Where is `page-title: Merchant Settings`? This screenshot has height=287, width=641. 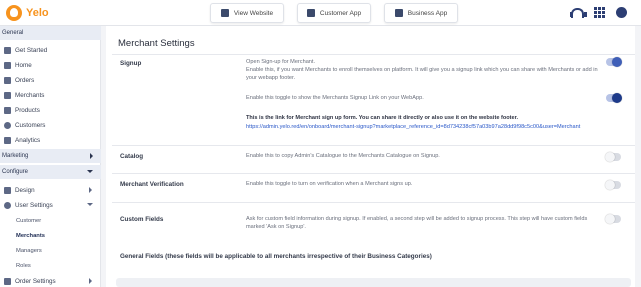 page-title: Merchant Settings is located at coordinates (156, 43).